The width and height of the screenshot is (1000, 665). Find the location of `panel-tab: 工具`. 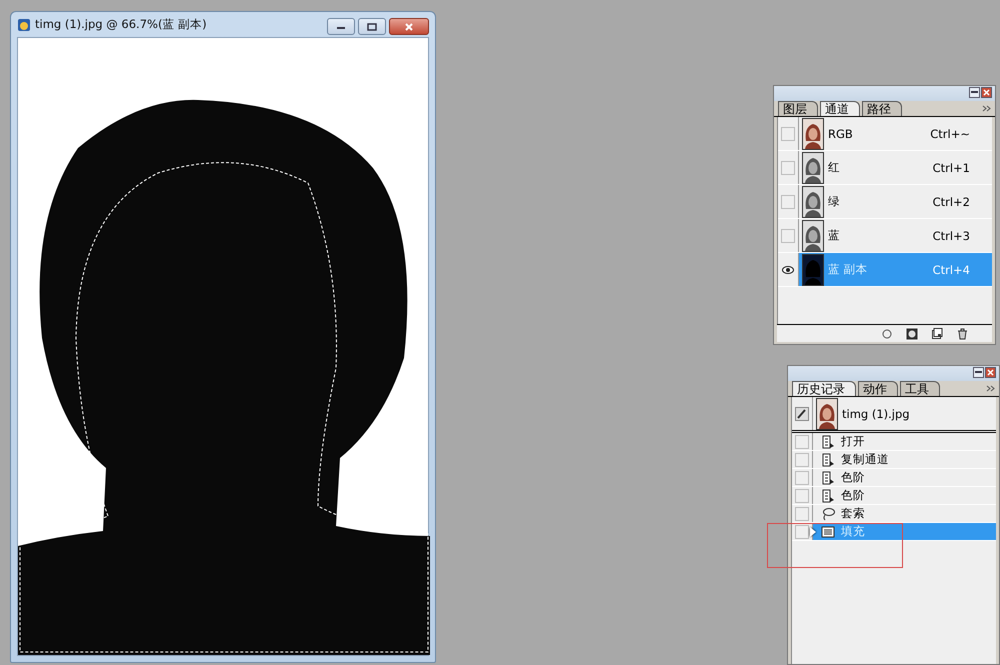

panel-tab: 工具 is located at coordinates (920, 388).